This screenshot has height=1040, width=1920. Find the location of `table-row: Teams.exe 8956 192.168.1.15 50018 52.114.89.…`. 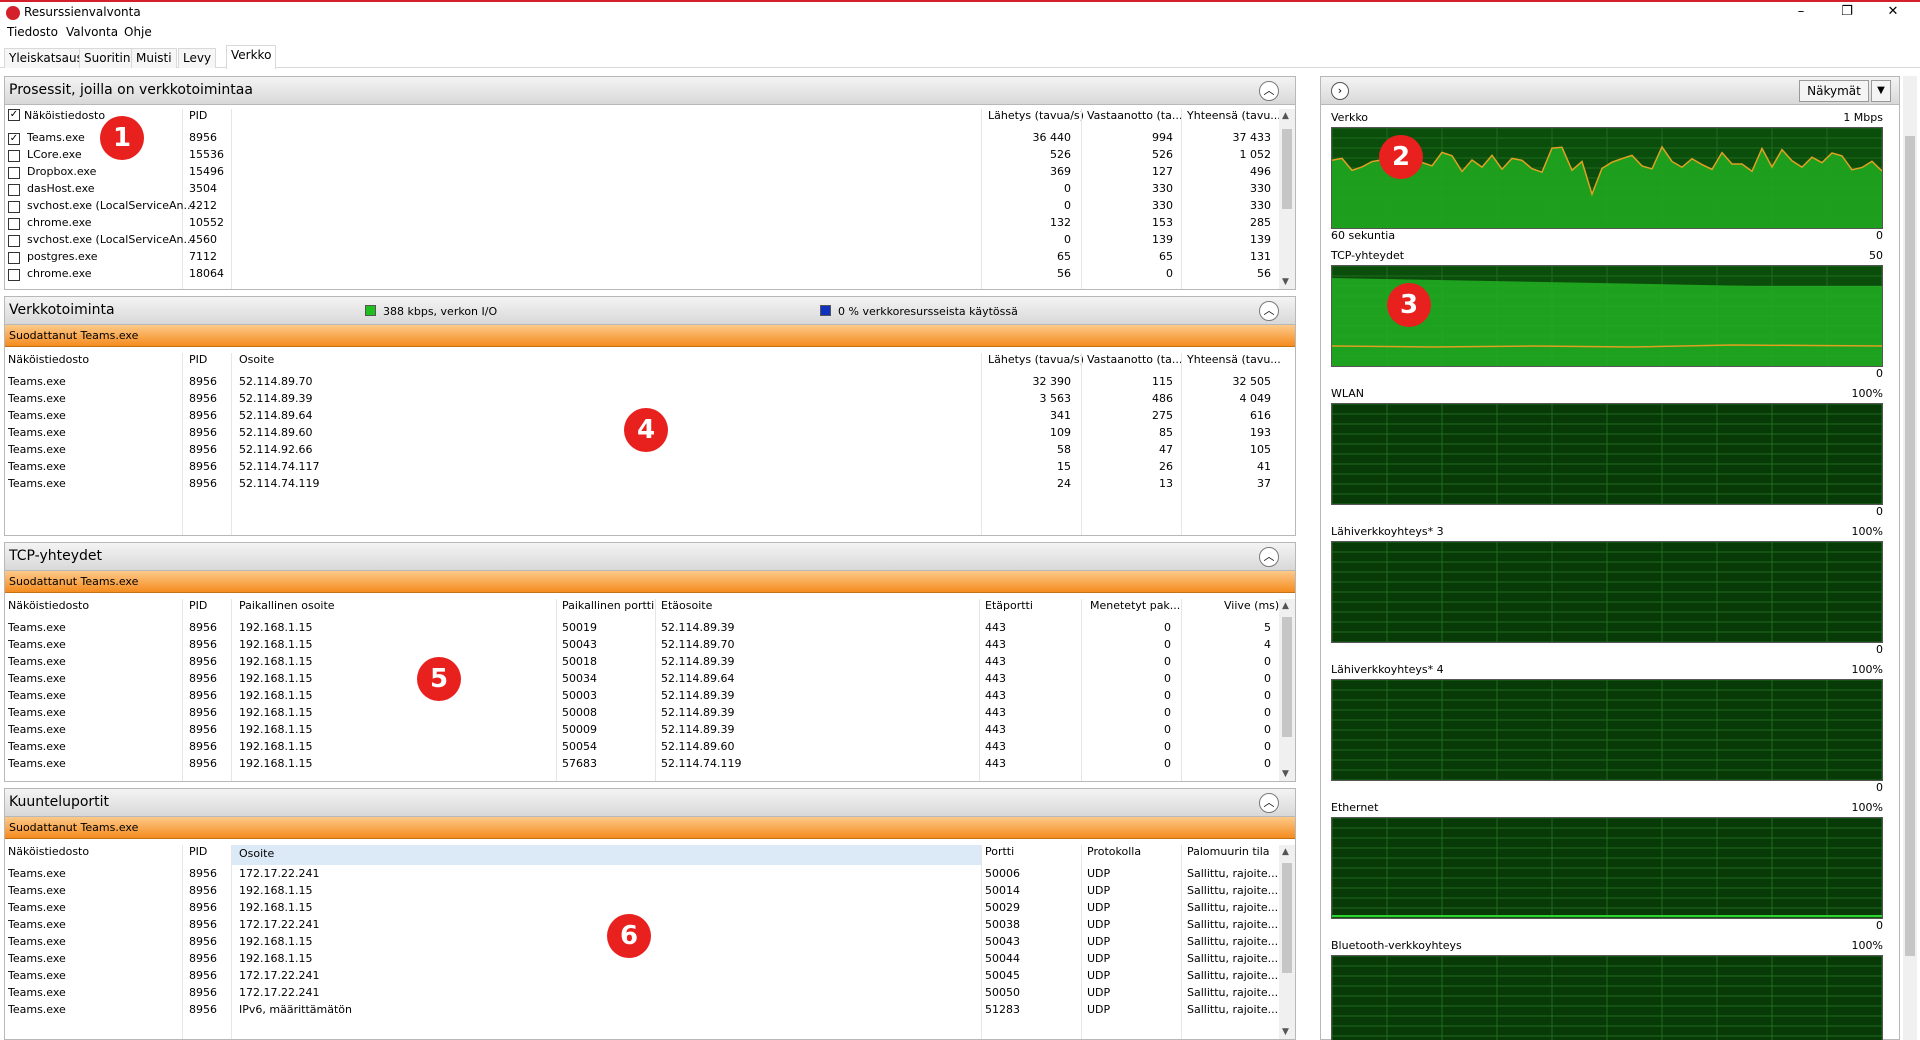

table-row: Teams.exe 8956 192.168.1.15 50018 52.114.89.… is located at coordinates (650, 663).